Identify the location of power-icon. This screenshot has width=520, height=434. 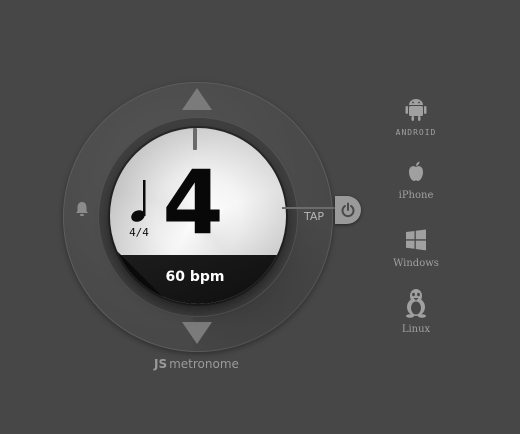
(348, 210).